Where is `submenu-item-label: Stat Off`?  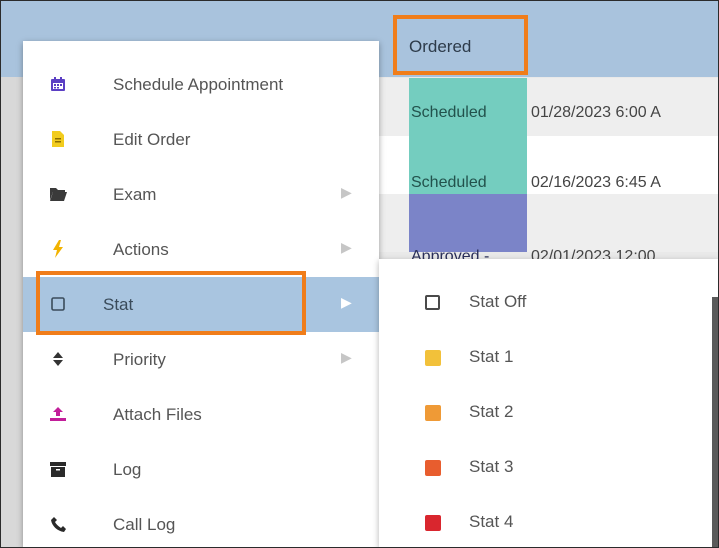 submenu-item-label: Stat Off is located at coordinates (498, 301).